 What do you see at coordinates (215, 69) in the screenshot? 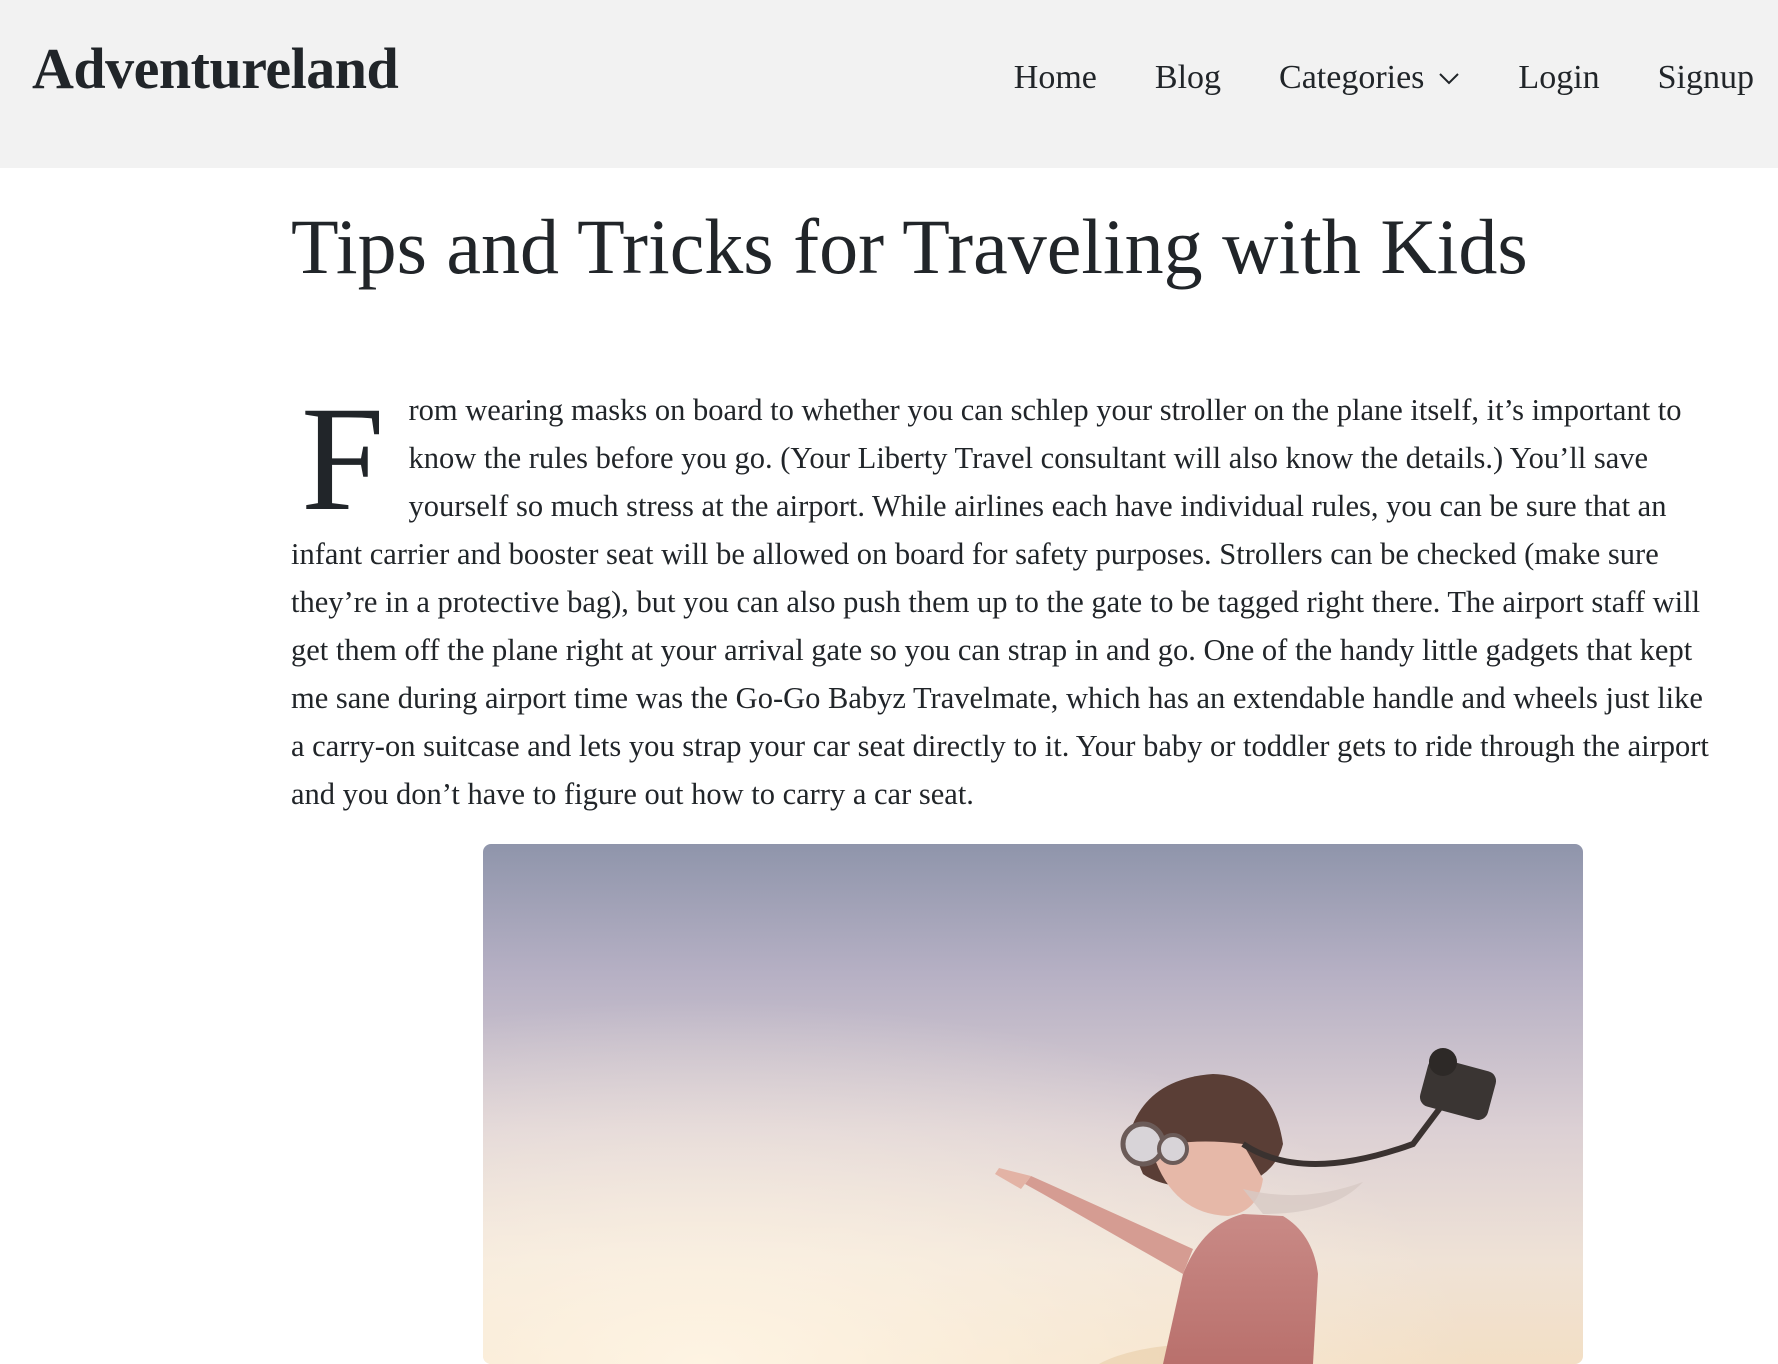
I see `brand-logo-link: Adventureland` at bounding box center [215, 69].